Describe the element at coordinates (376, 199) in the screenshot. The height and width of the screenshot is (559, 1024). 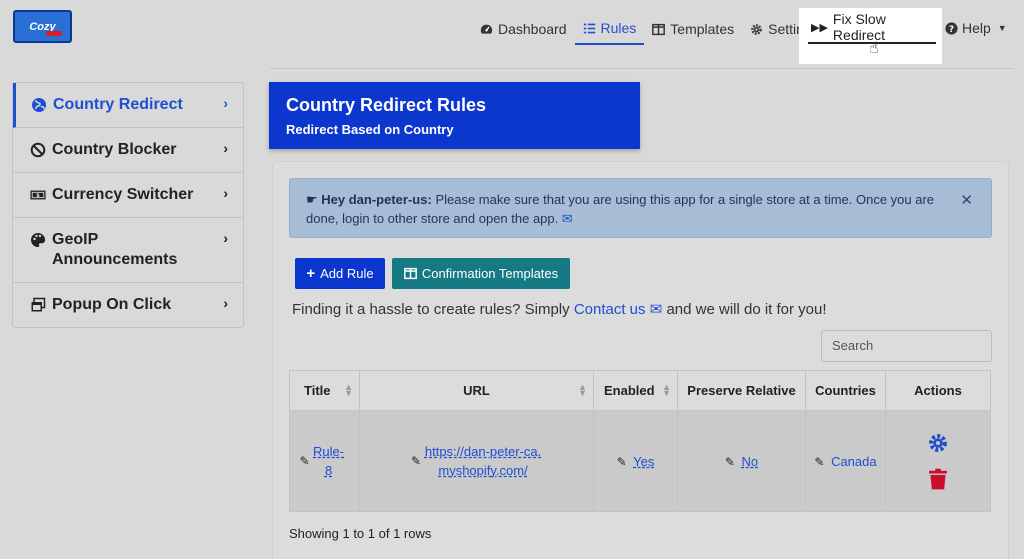
I see `alert-strong-text: Hey dan-peter-us:` at that location.